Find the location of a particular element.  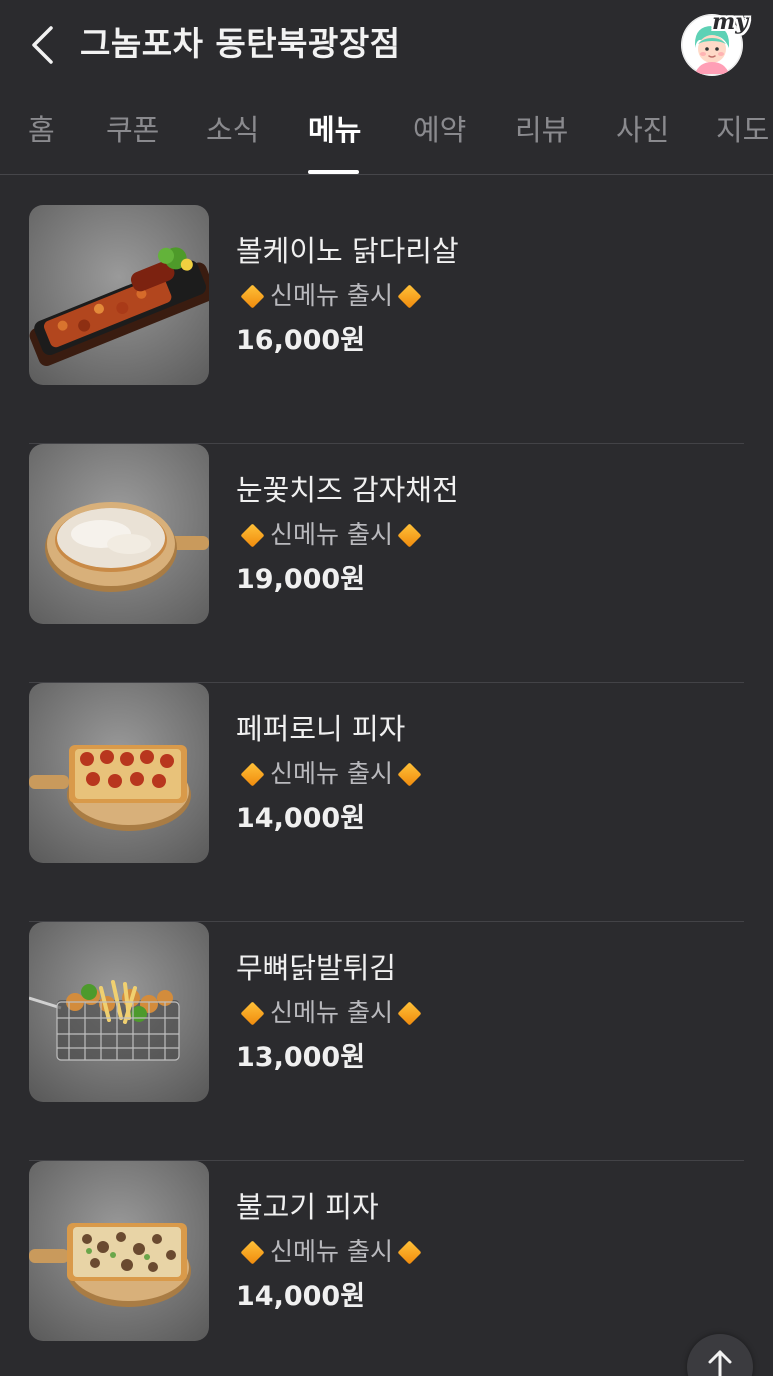

chevron-left-icon is located at coordinates (42, 45).